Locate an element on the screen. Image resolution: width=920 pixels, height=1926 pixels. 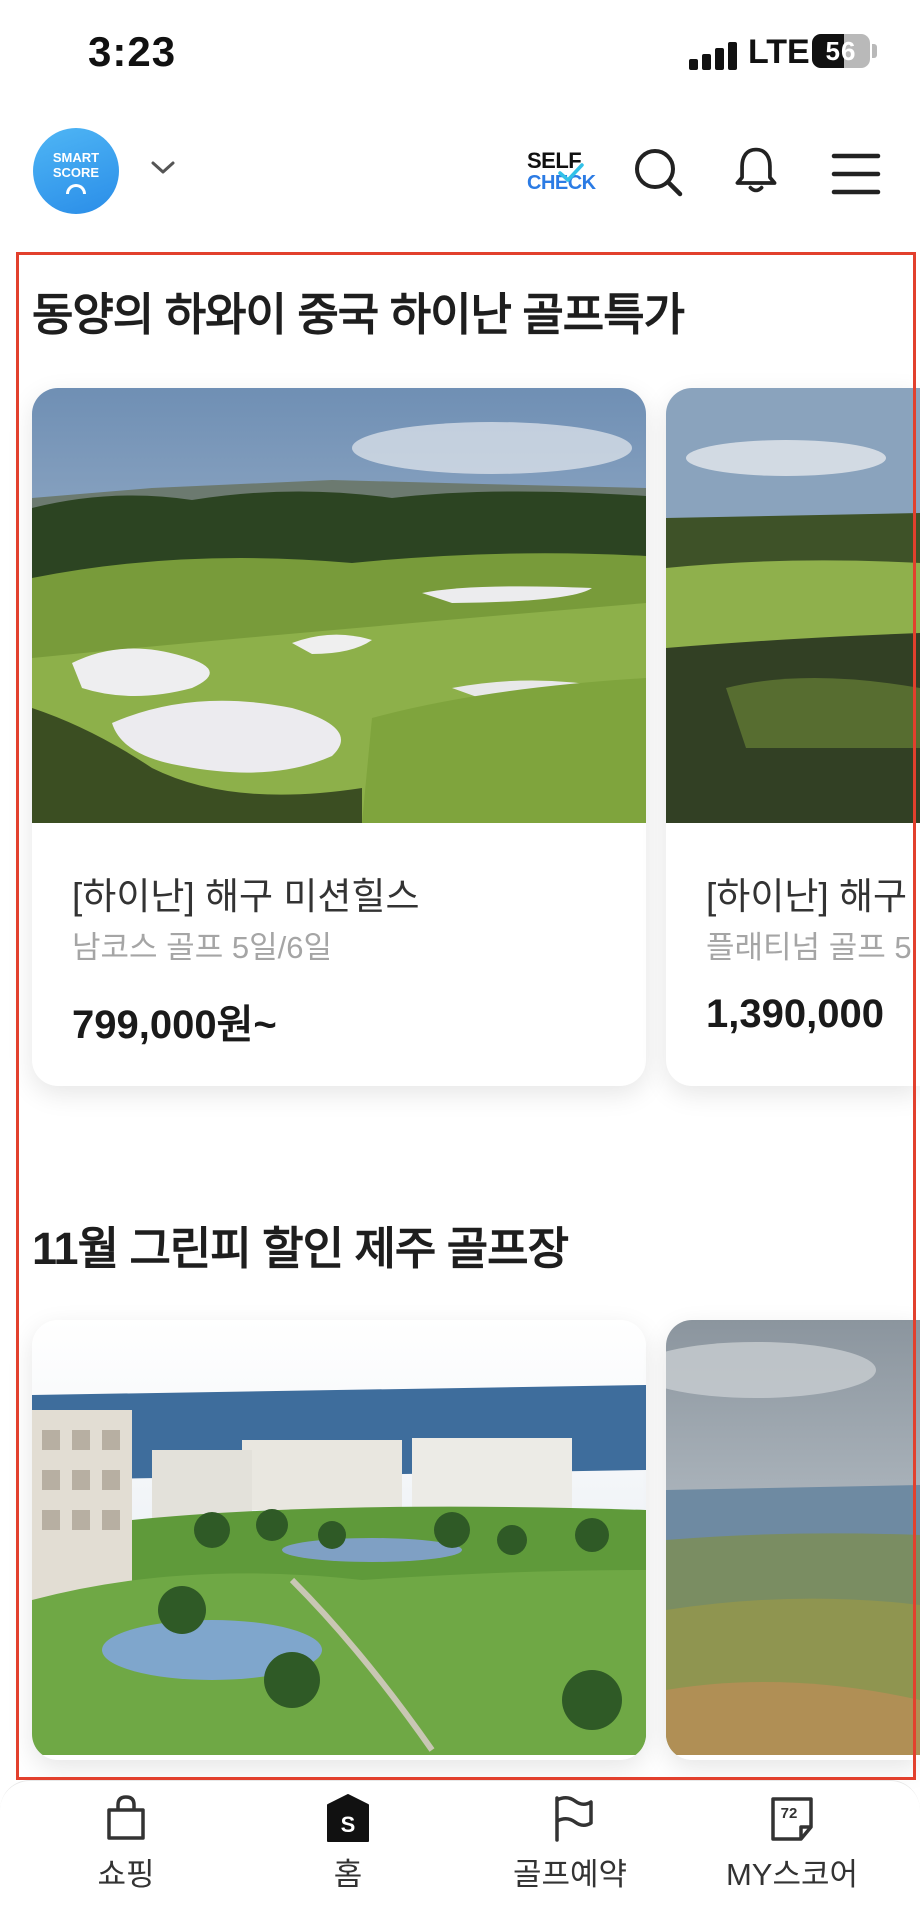
self-check-button: SELF CHECK is located at coordinates (561, 172).